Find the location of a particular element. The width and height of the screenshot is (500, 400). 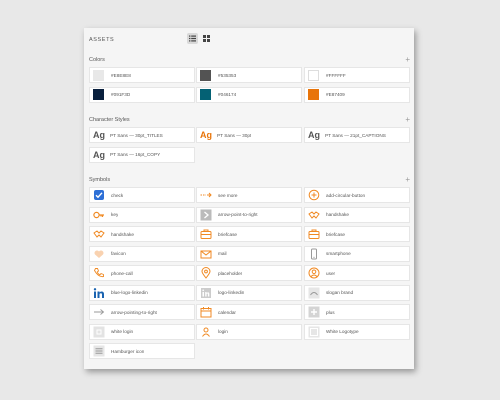

list-view-icon is located at coordinates (192, 38).